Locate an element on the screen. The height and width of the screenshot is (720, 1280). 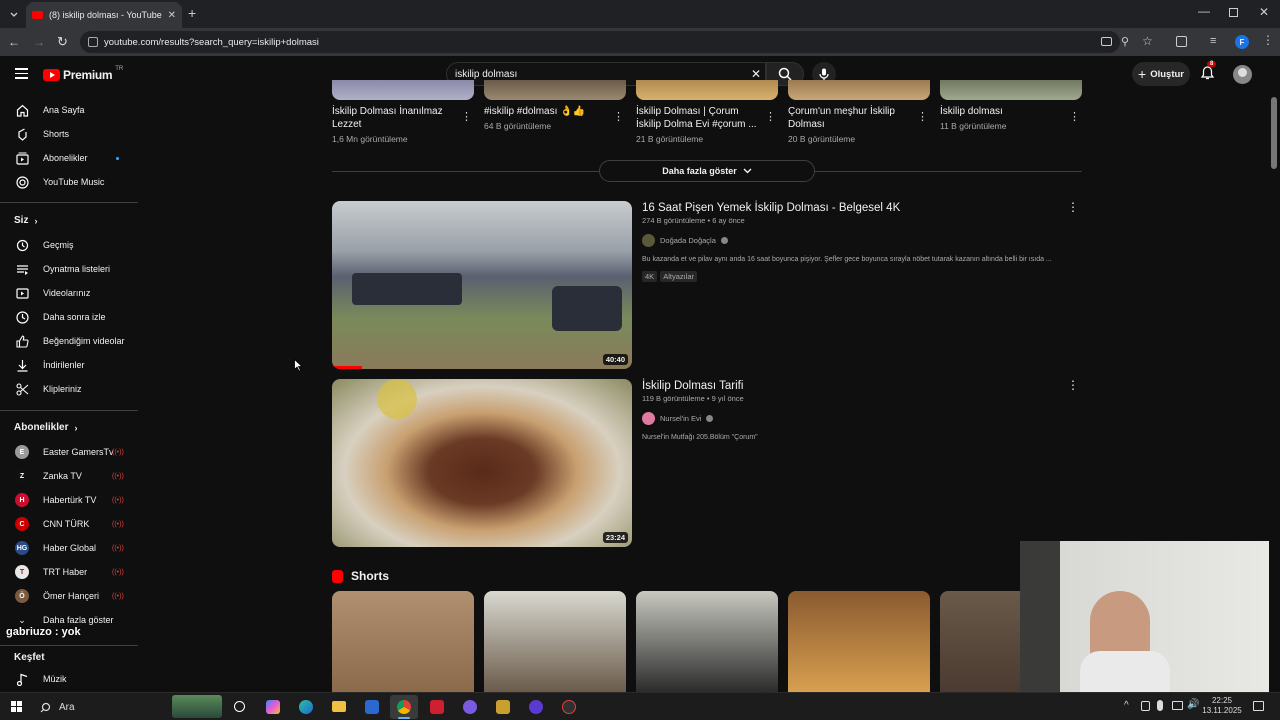
account-avatar is located at coordinates (1242, 74).